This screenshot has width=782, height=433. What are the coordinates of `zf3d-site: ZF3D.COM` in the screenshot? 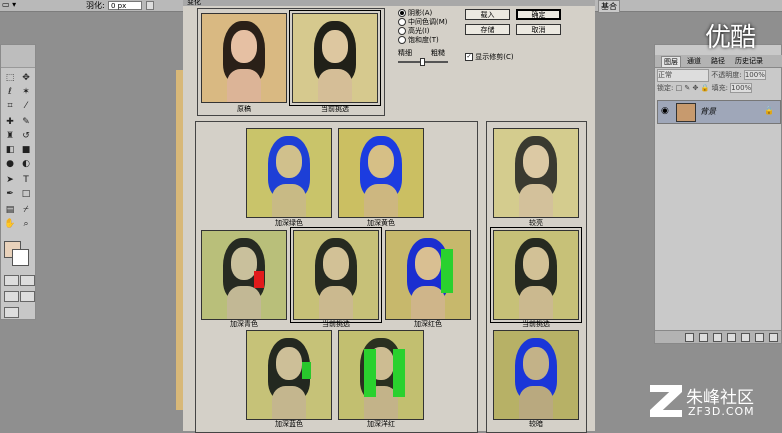 It's located at (721, 411).